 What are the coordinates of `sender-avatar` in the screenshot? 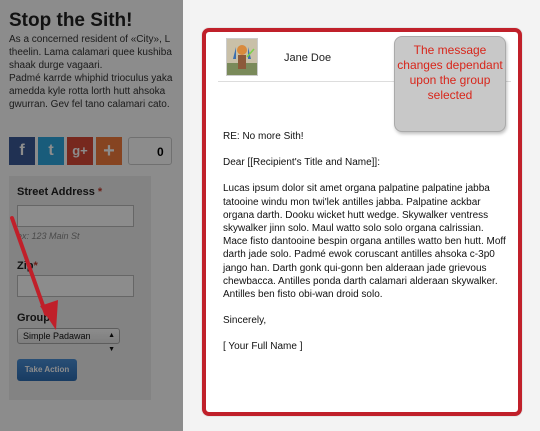 It's located at (242, 57).